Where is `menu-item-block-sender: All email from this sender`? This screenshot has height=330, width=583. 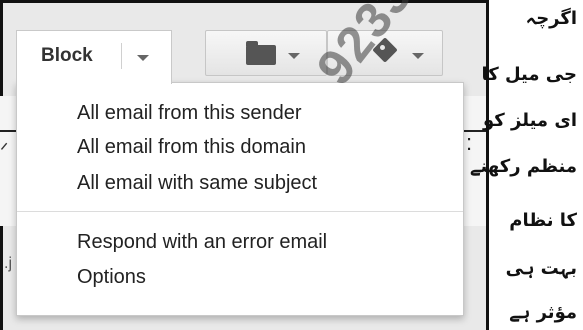
menu-item-block-sender: All email from this sender is located at coordinates (240, 113).